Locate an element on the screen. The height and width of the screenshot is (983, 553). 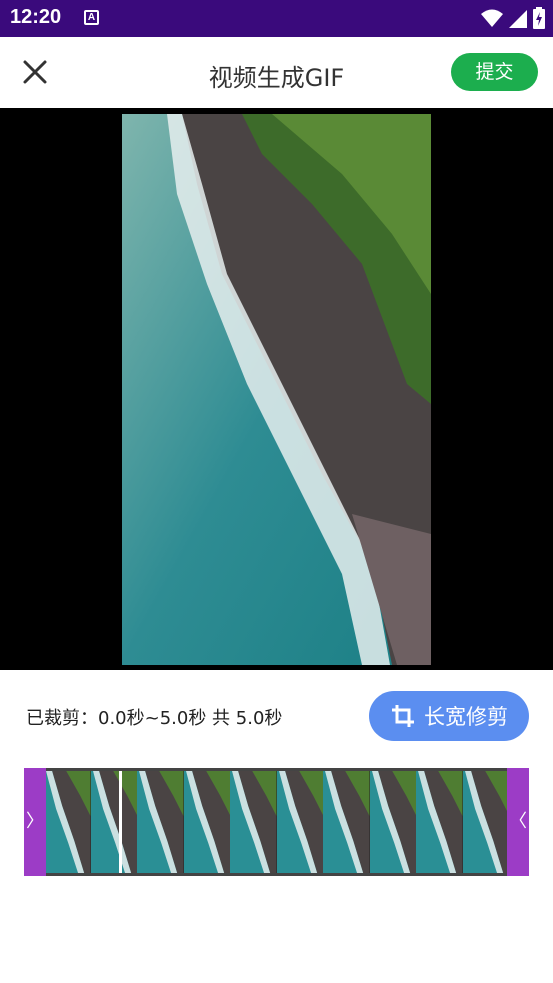
trim-range-text: 已裁剪：0.0秒~5.0秒 共 5.0秒 is located at coordinates (154, 718).